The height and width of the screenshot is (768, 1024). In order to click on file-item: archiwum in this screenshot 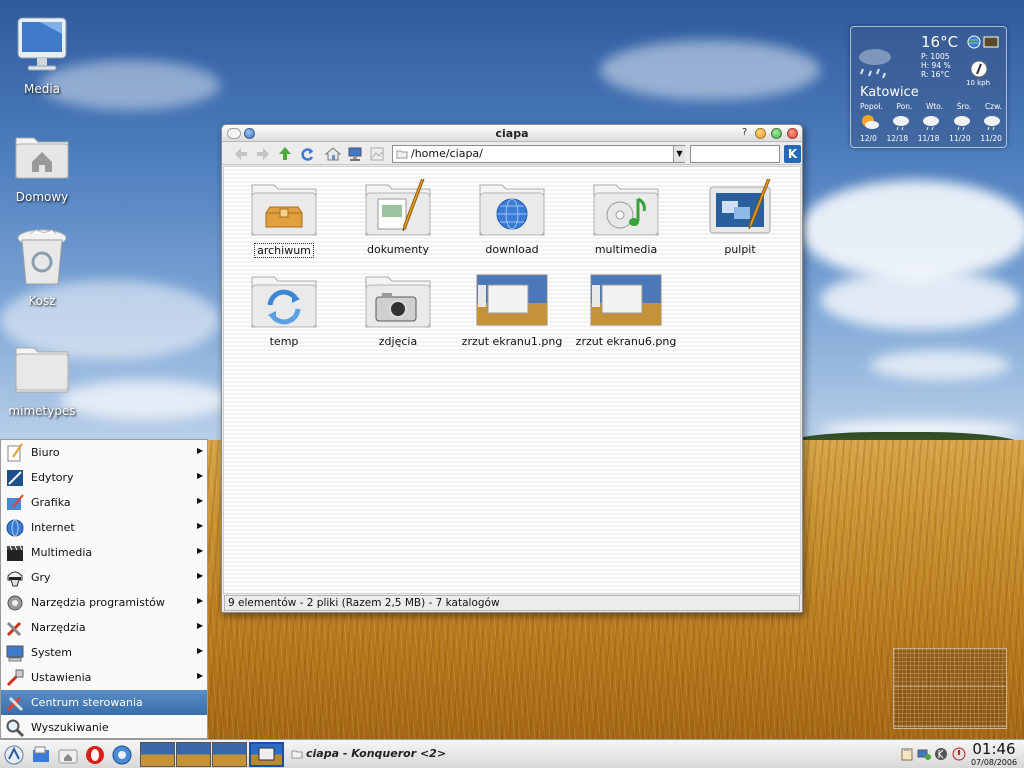, I will do `click(284, 218)`.